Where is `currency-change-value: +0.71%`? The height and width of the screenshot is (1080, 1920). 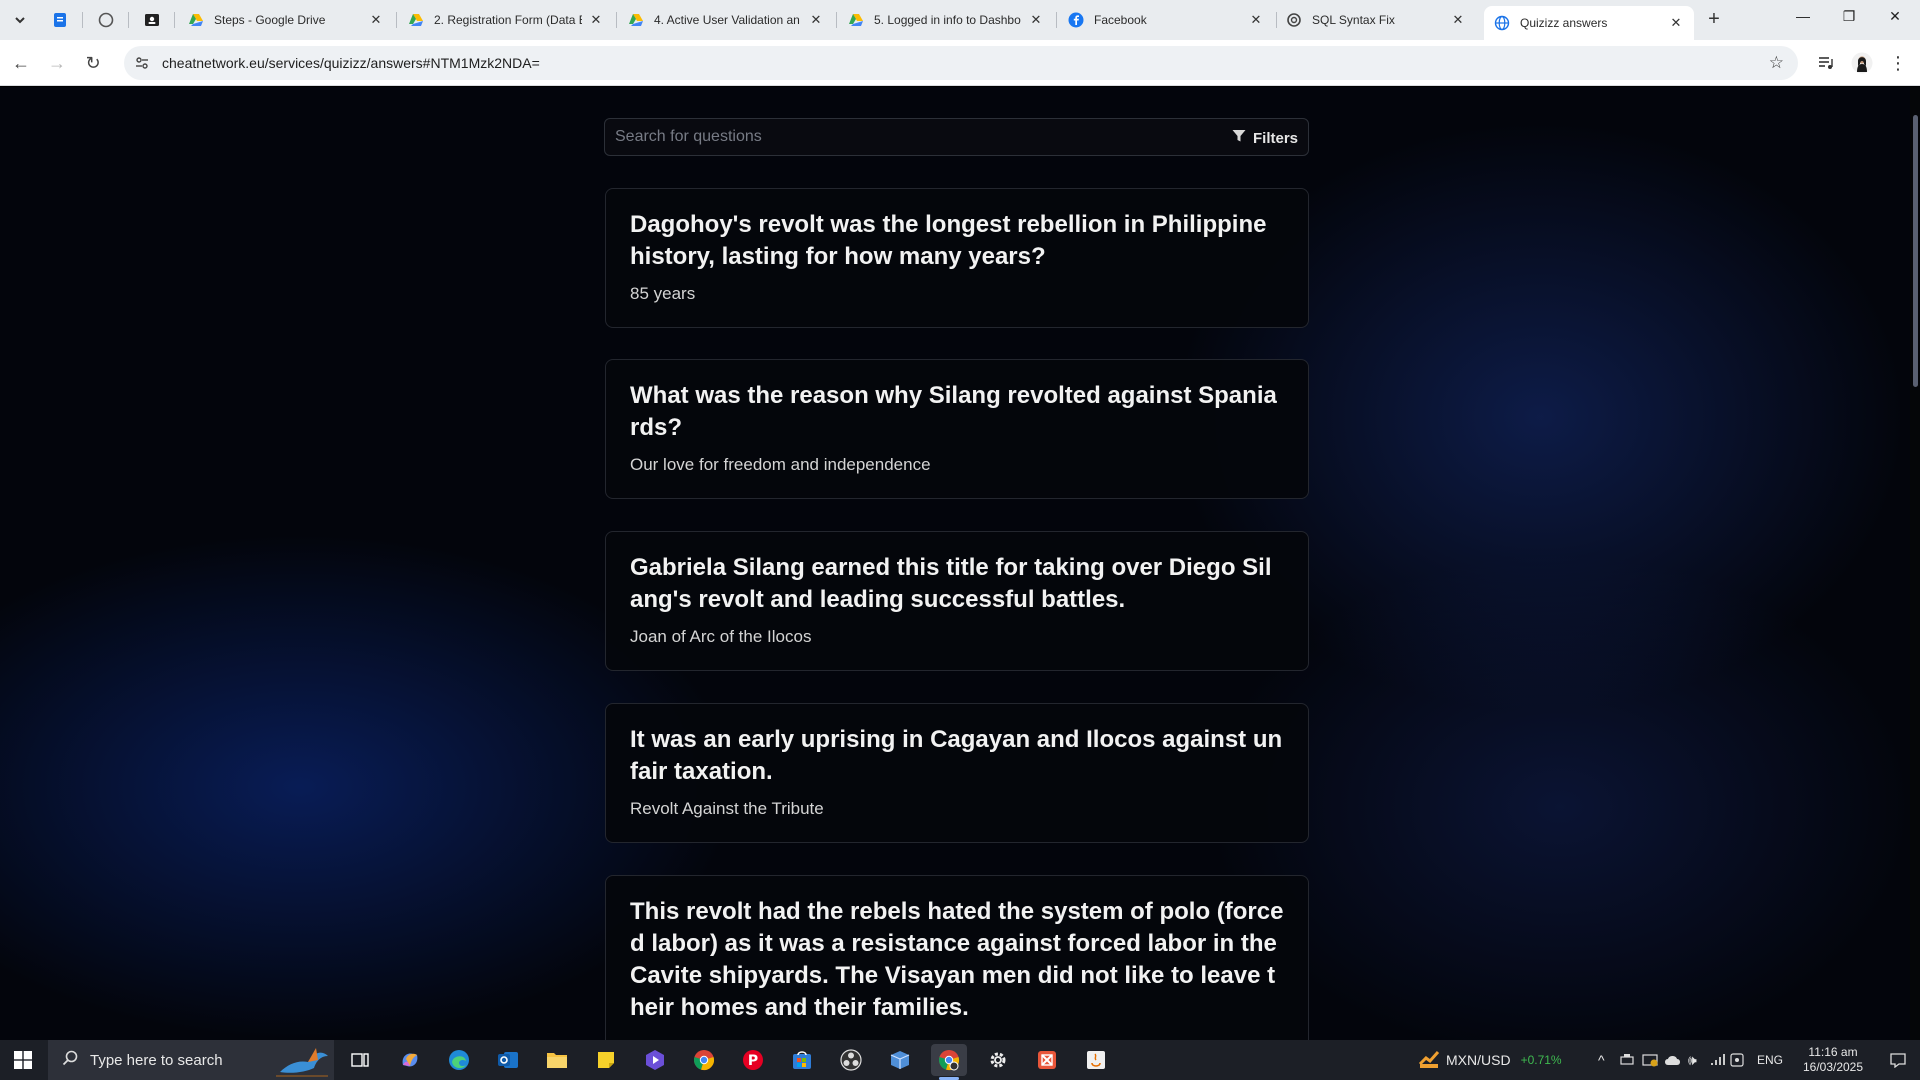
currency-change-value: +0.71% is located at coordinates (1541, 1060).